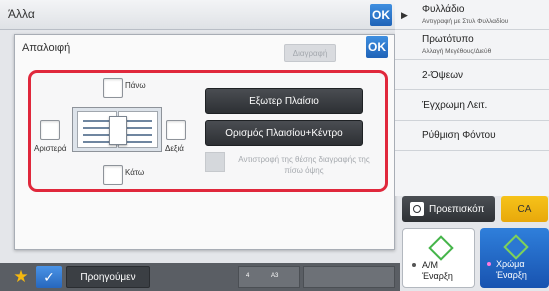 This screenshot has width=549, height=291. I want to click on right-checkbox-label: Δεξιά, so click(174, 148).